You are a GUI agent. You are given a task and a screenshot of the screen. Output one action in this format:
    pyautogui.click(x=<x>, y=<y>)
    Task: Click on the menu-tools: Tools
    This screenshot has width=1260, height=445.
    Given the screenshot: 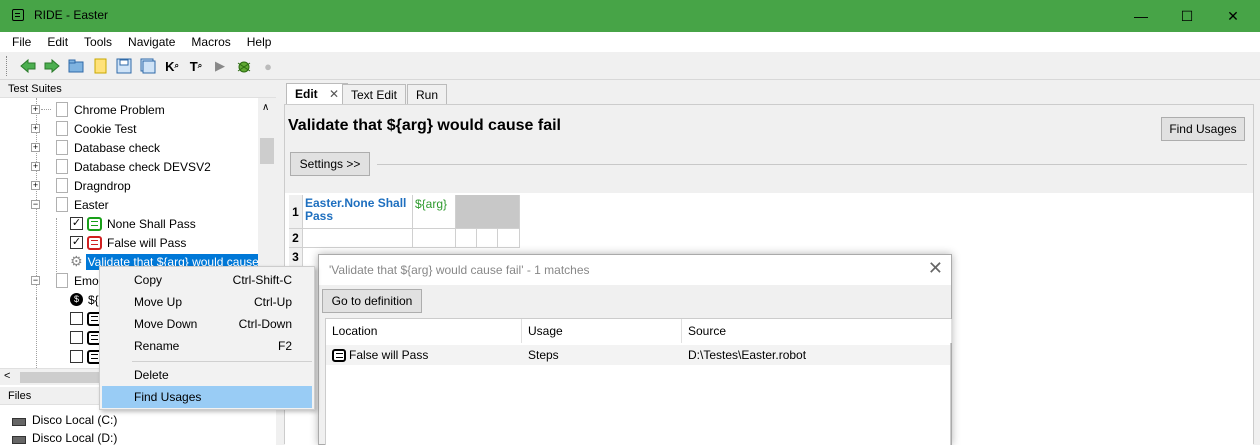 What is the action you would take?
    pyautogui.click(x=98, y=42)
    